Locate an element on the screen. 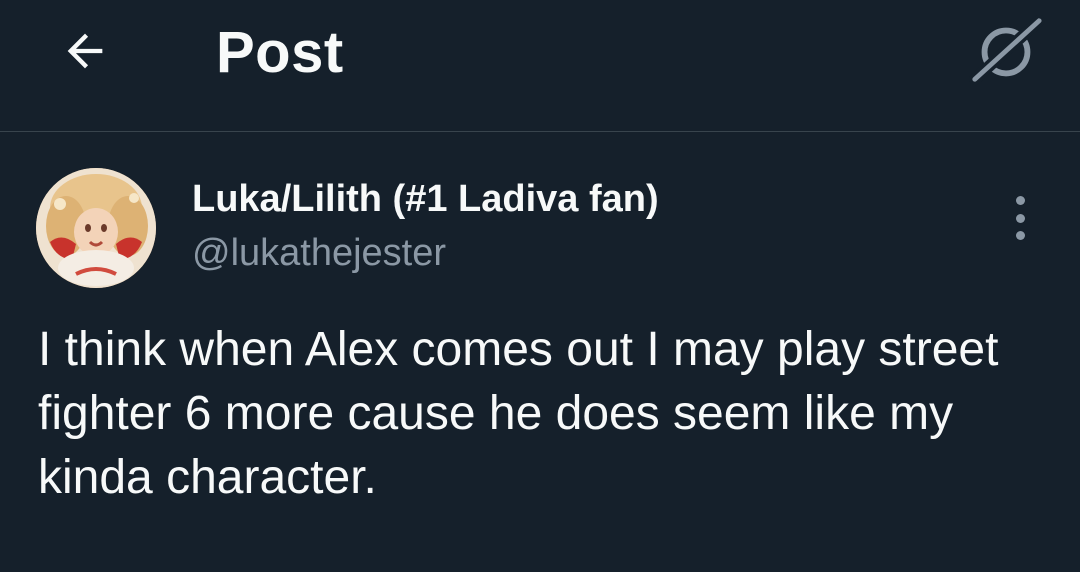 The image size is (1080, 572). avatar is located at coordinates (96, 228).